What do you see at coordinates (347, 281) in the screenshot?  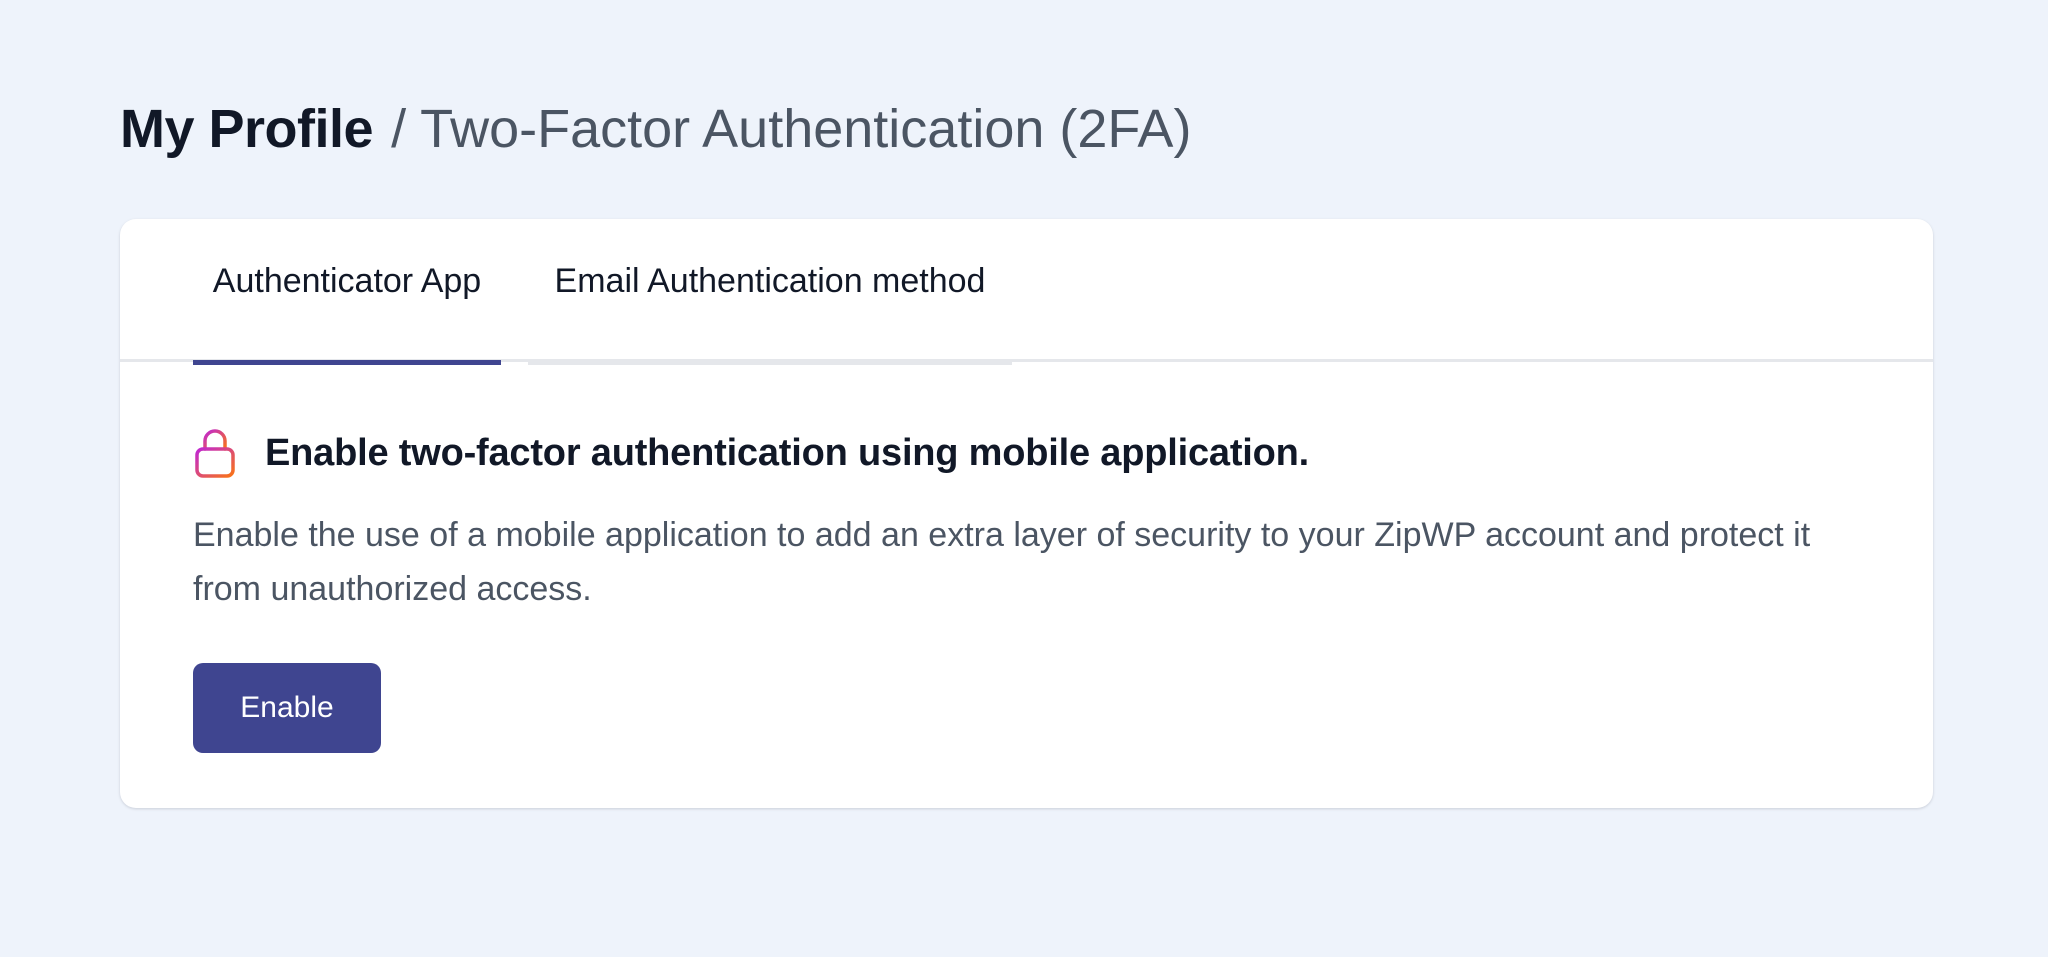 I see `tab-authenticator-app-label: Authenticator App` at bounding box center [347, 281].